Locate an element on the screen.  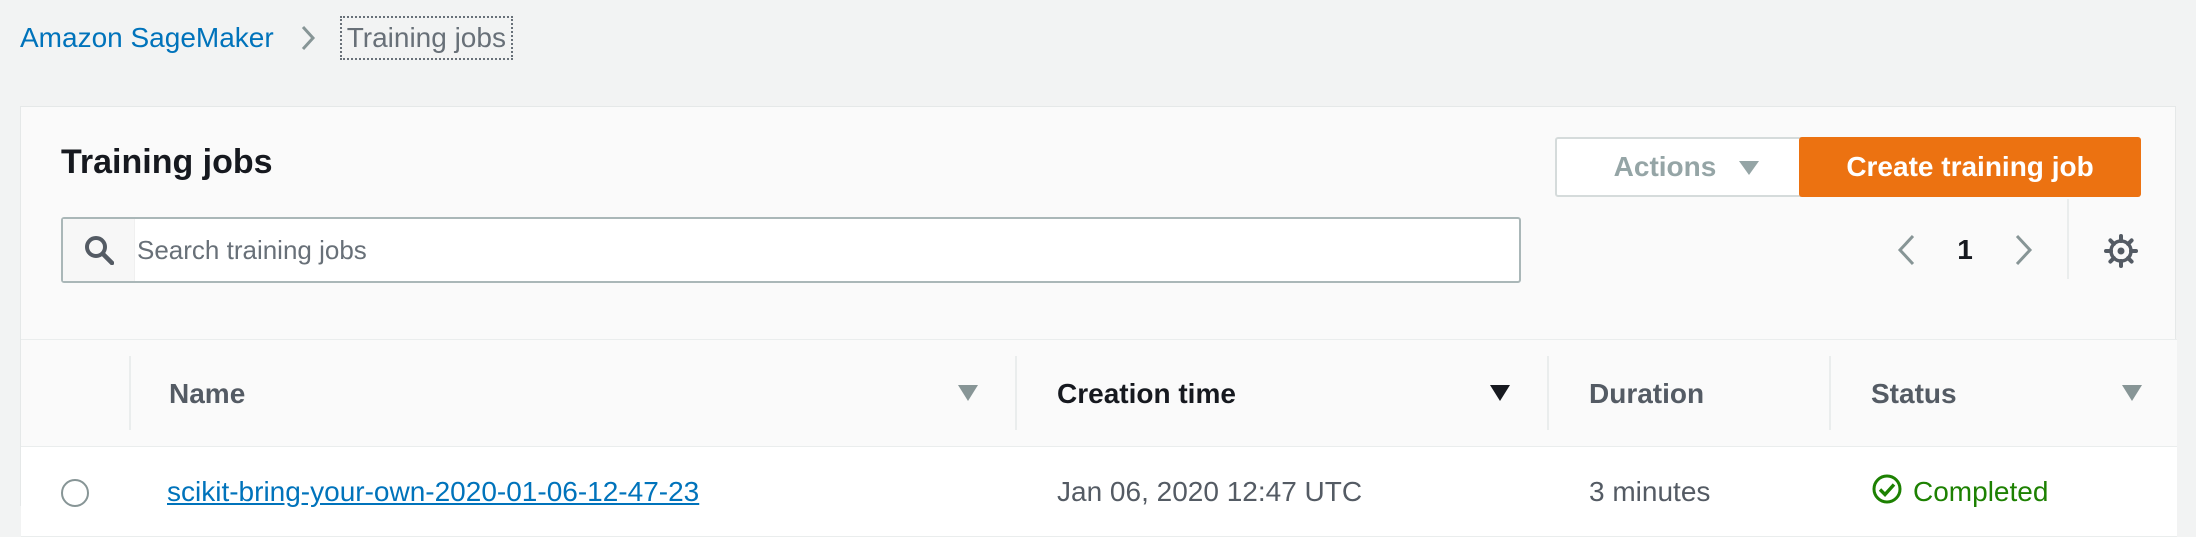
creation-time-cell: Jan 06, 2020 12:47 UTC is located at coordinates (1210, 491).